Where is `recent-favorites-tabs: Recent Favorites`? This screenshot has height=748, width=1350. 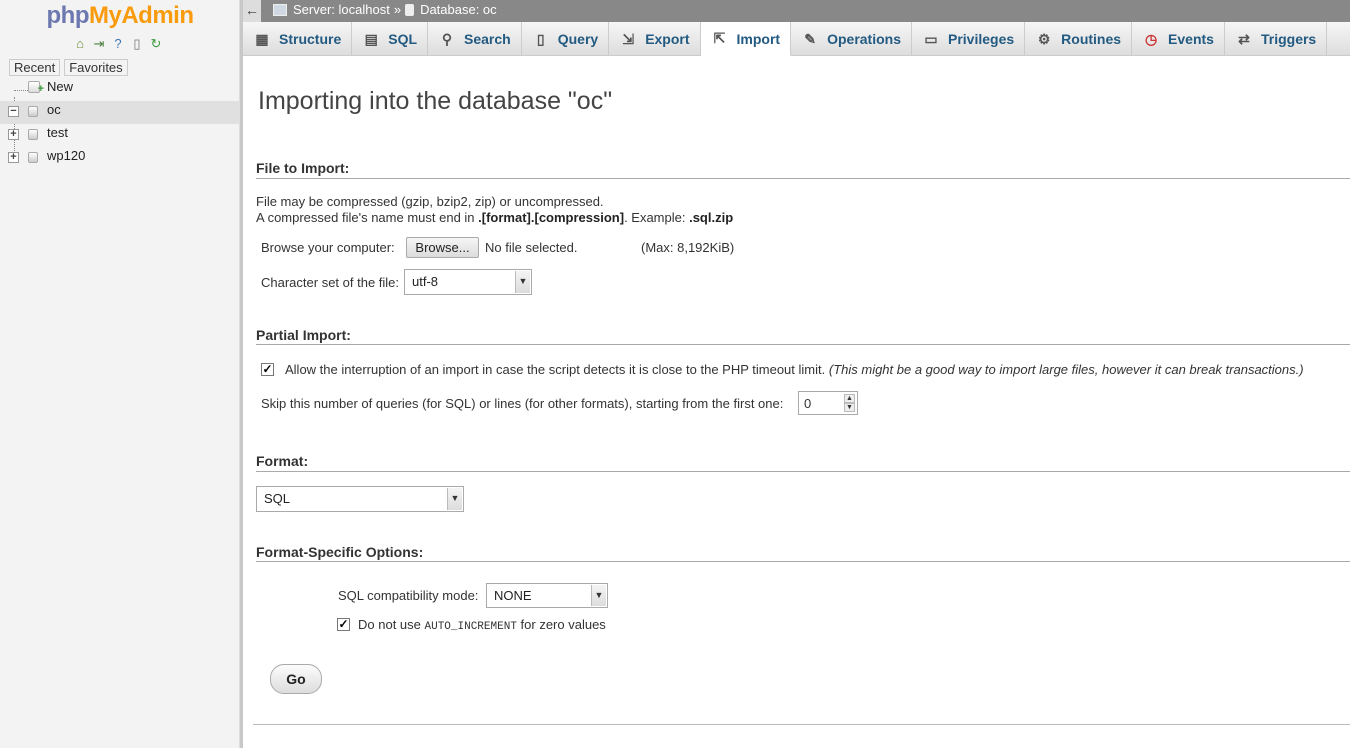
recent-favorites-tabs: Recent Favorites is located at coordinates (68, 67).